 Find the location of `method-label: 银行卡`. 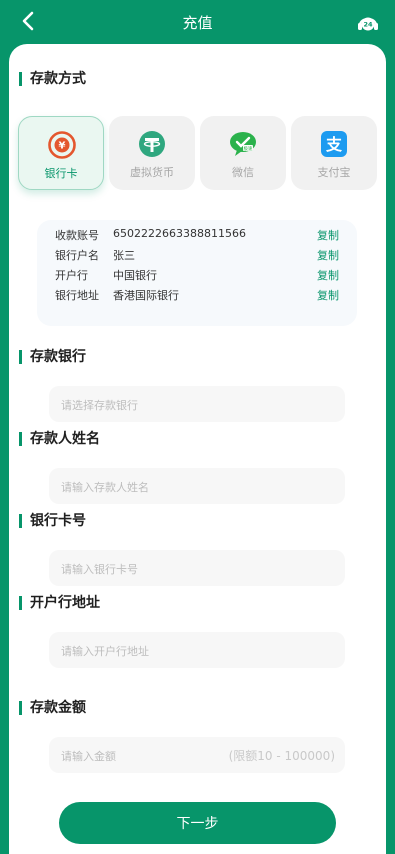

method-label: 银行卡 is located at coordinates (61, 173).